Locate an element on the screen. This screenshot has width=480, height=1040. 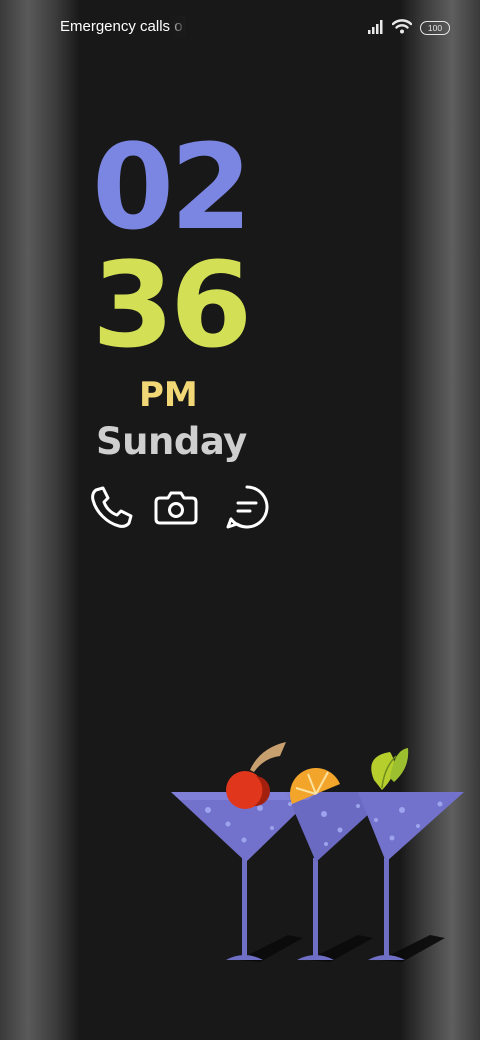
messages-icon is located at coordinates (247, 509).